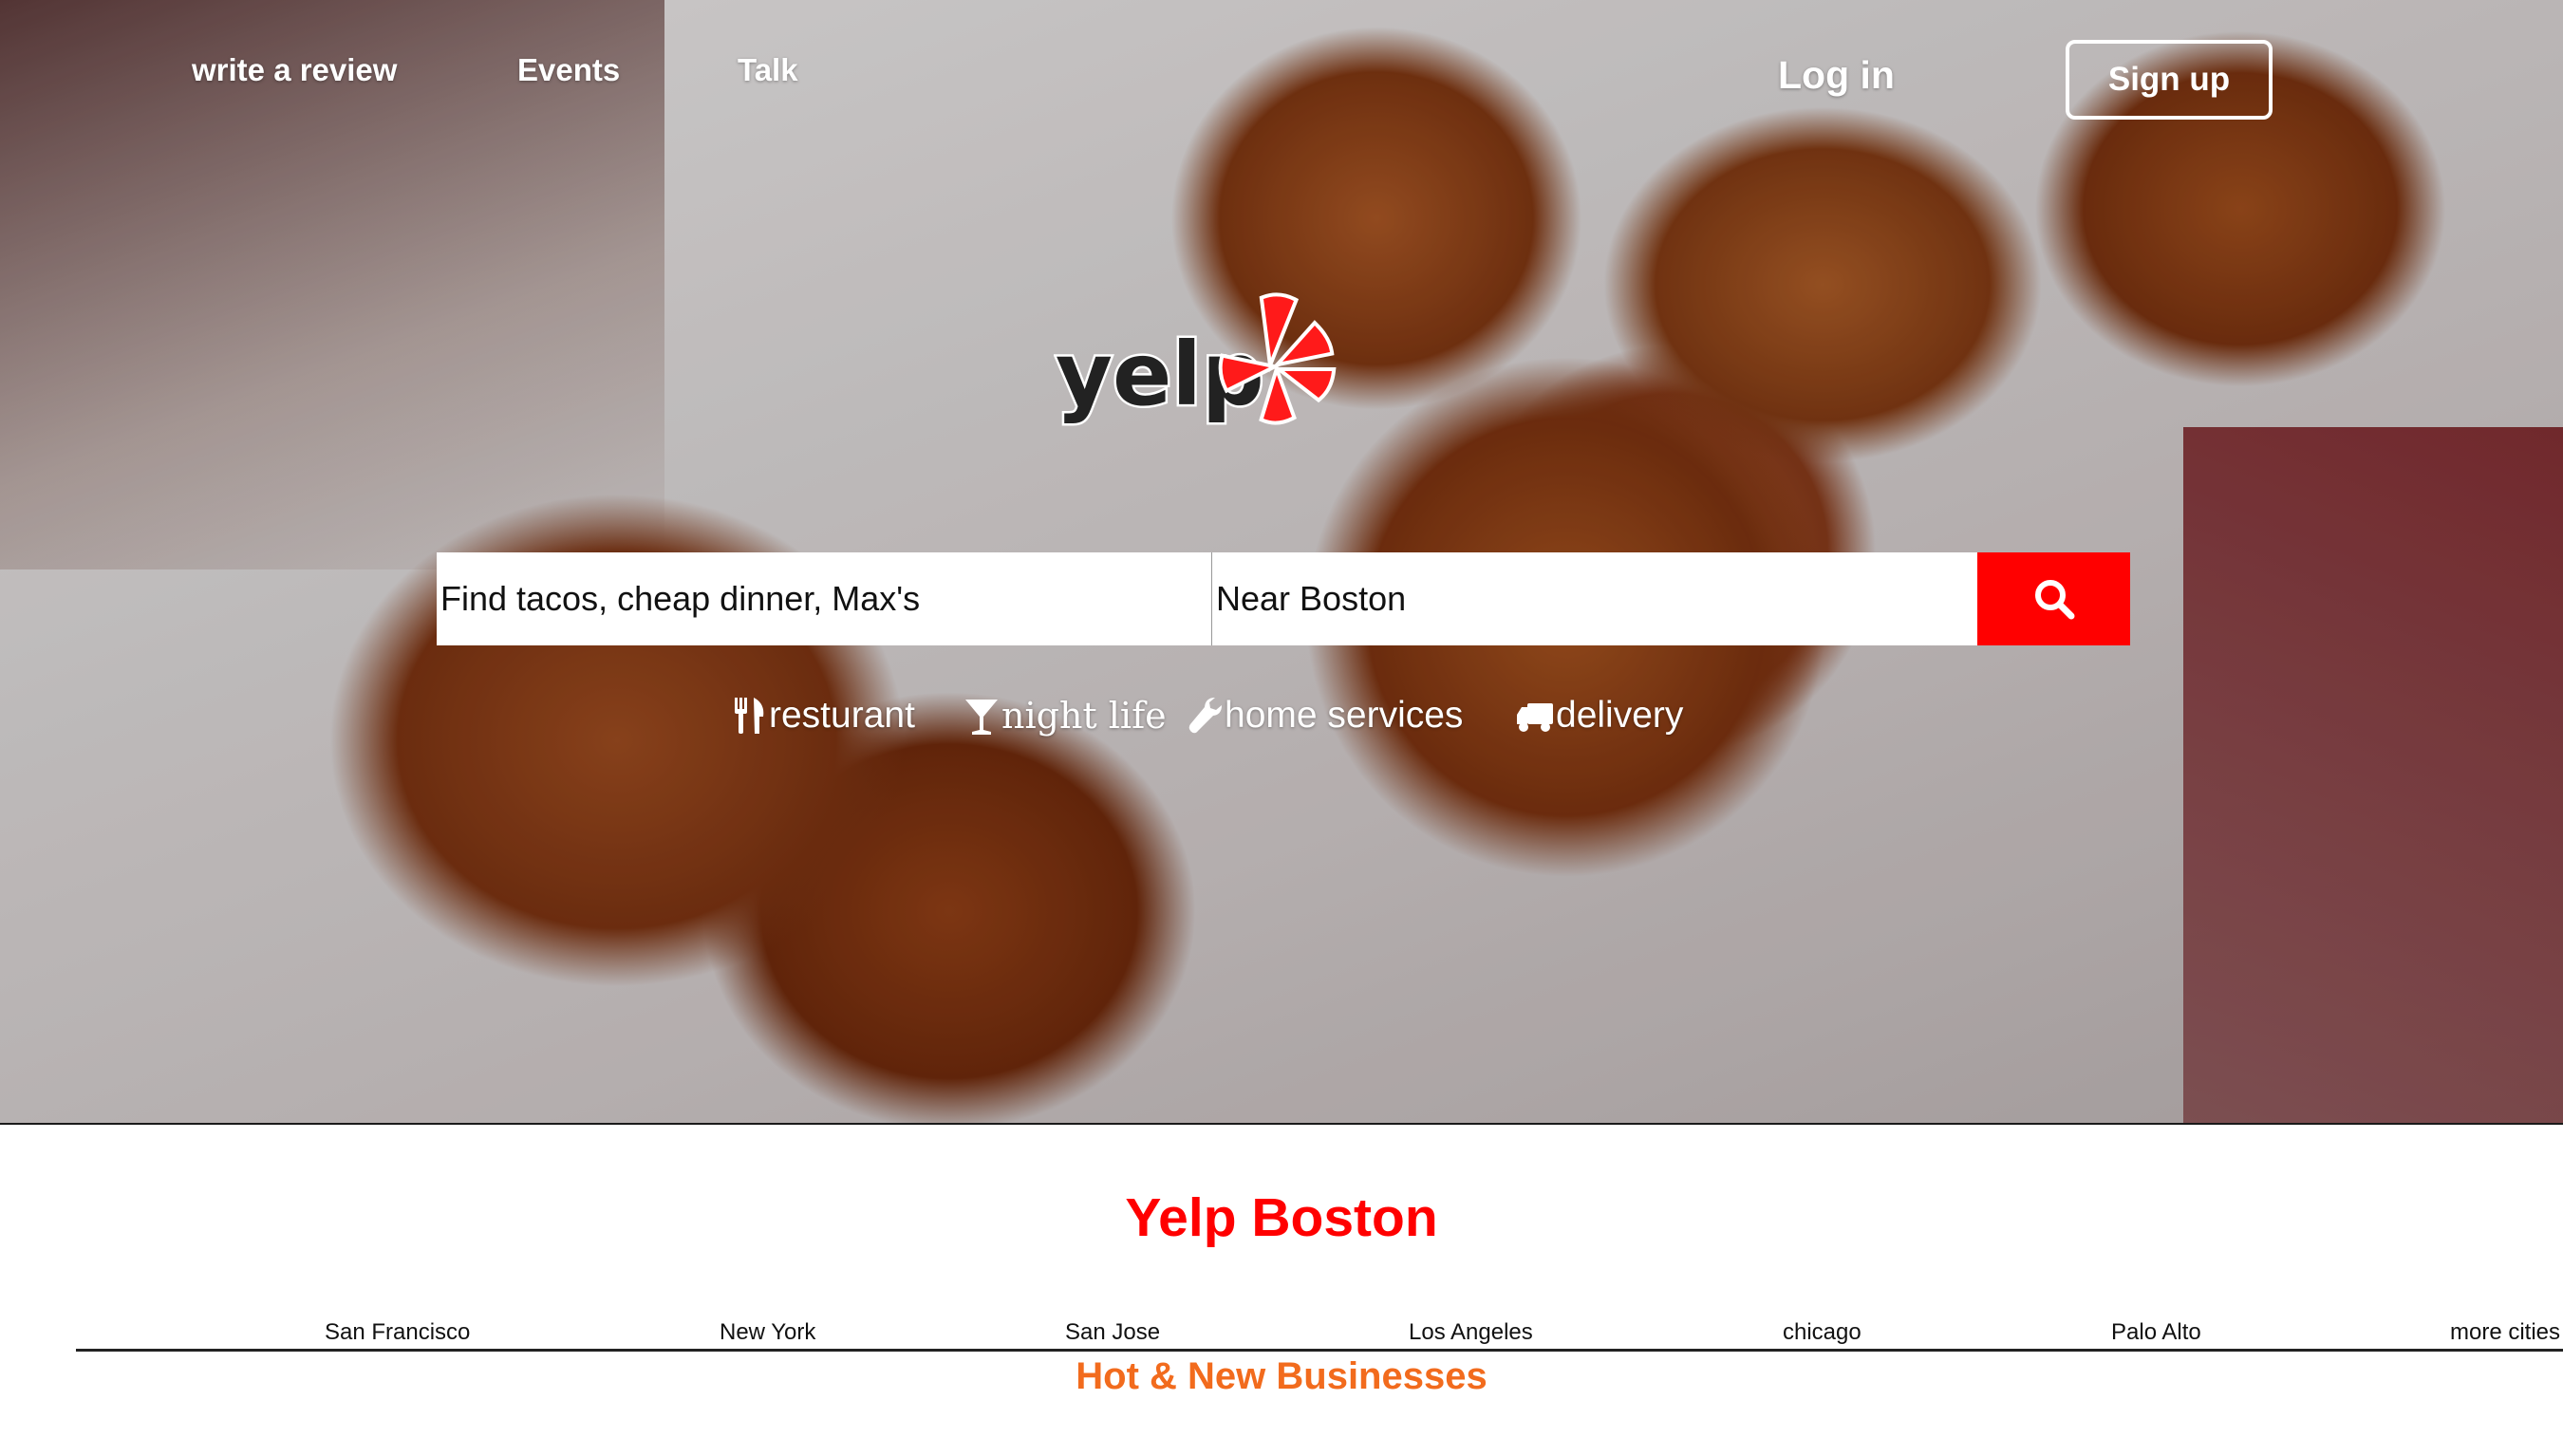 This screenshot has height=1456, width=2563. Describe the element at coordinates (749, 716) in the screenshot. I see `fork-knife-icon` at that location.